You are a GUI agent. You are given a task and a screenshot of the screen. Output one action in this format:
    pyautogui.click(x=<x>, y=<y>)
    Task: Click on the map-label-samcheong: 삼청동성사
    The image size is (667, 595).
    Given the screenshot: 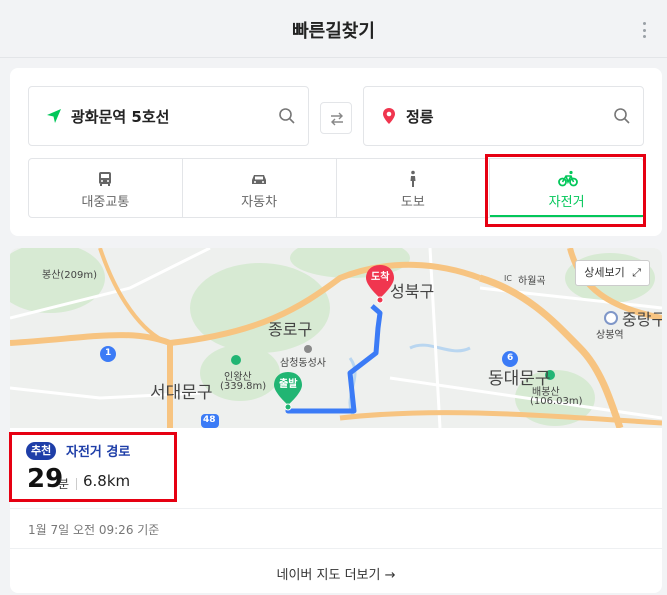 What is the action you would take?
    pyautogui.click(x=303, y=363)
    